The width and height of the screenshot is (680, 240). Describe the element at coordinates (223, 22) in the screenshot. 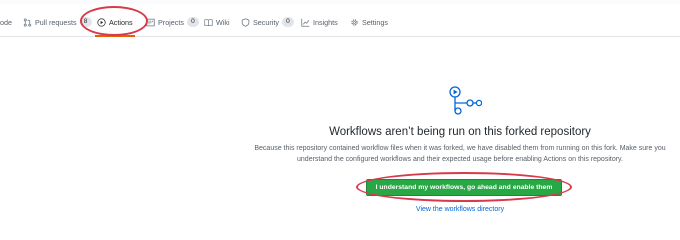

I see `tab-wiki-label: Wiki` at that location.